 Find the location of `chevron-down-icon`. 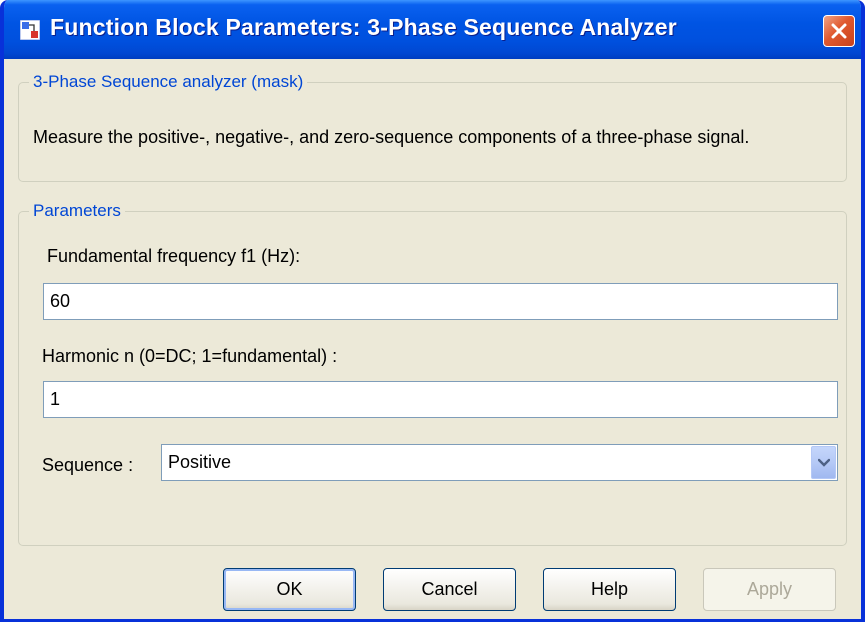

chevron-down-icon is located at coordinates (824, 462).